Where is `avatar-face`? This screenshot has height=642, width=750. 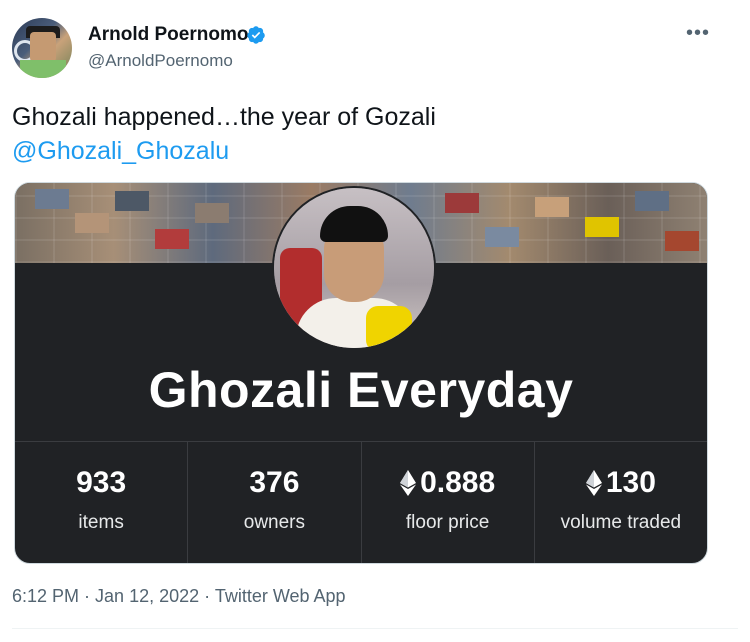
avatar-face is located at coordinates (43, 47).